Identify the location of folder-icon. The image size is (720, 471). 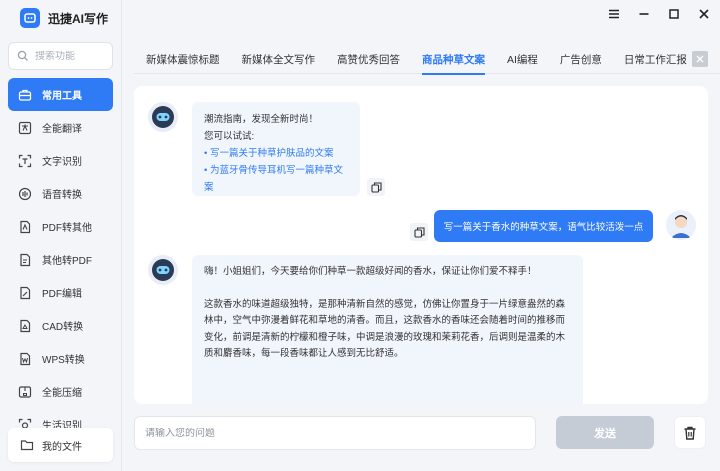
(27, 445).